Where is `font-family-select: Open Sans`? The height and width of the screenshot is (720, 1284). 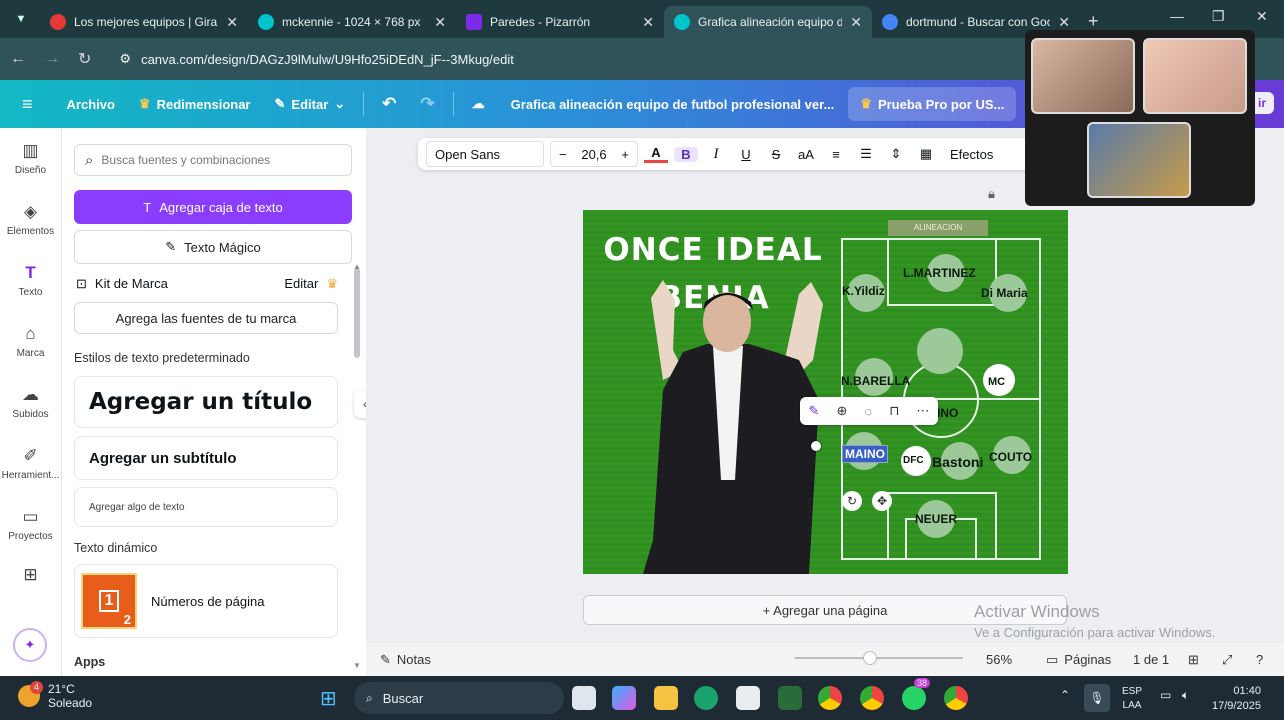
font-family-select: Open Sans is located at coordinates (485, 154).